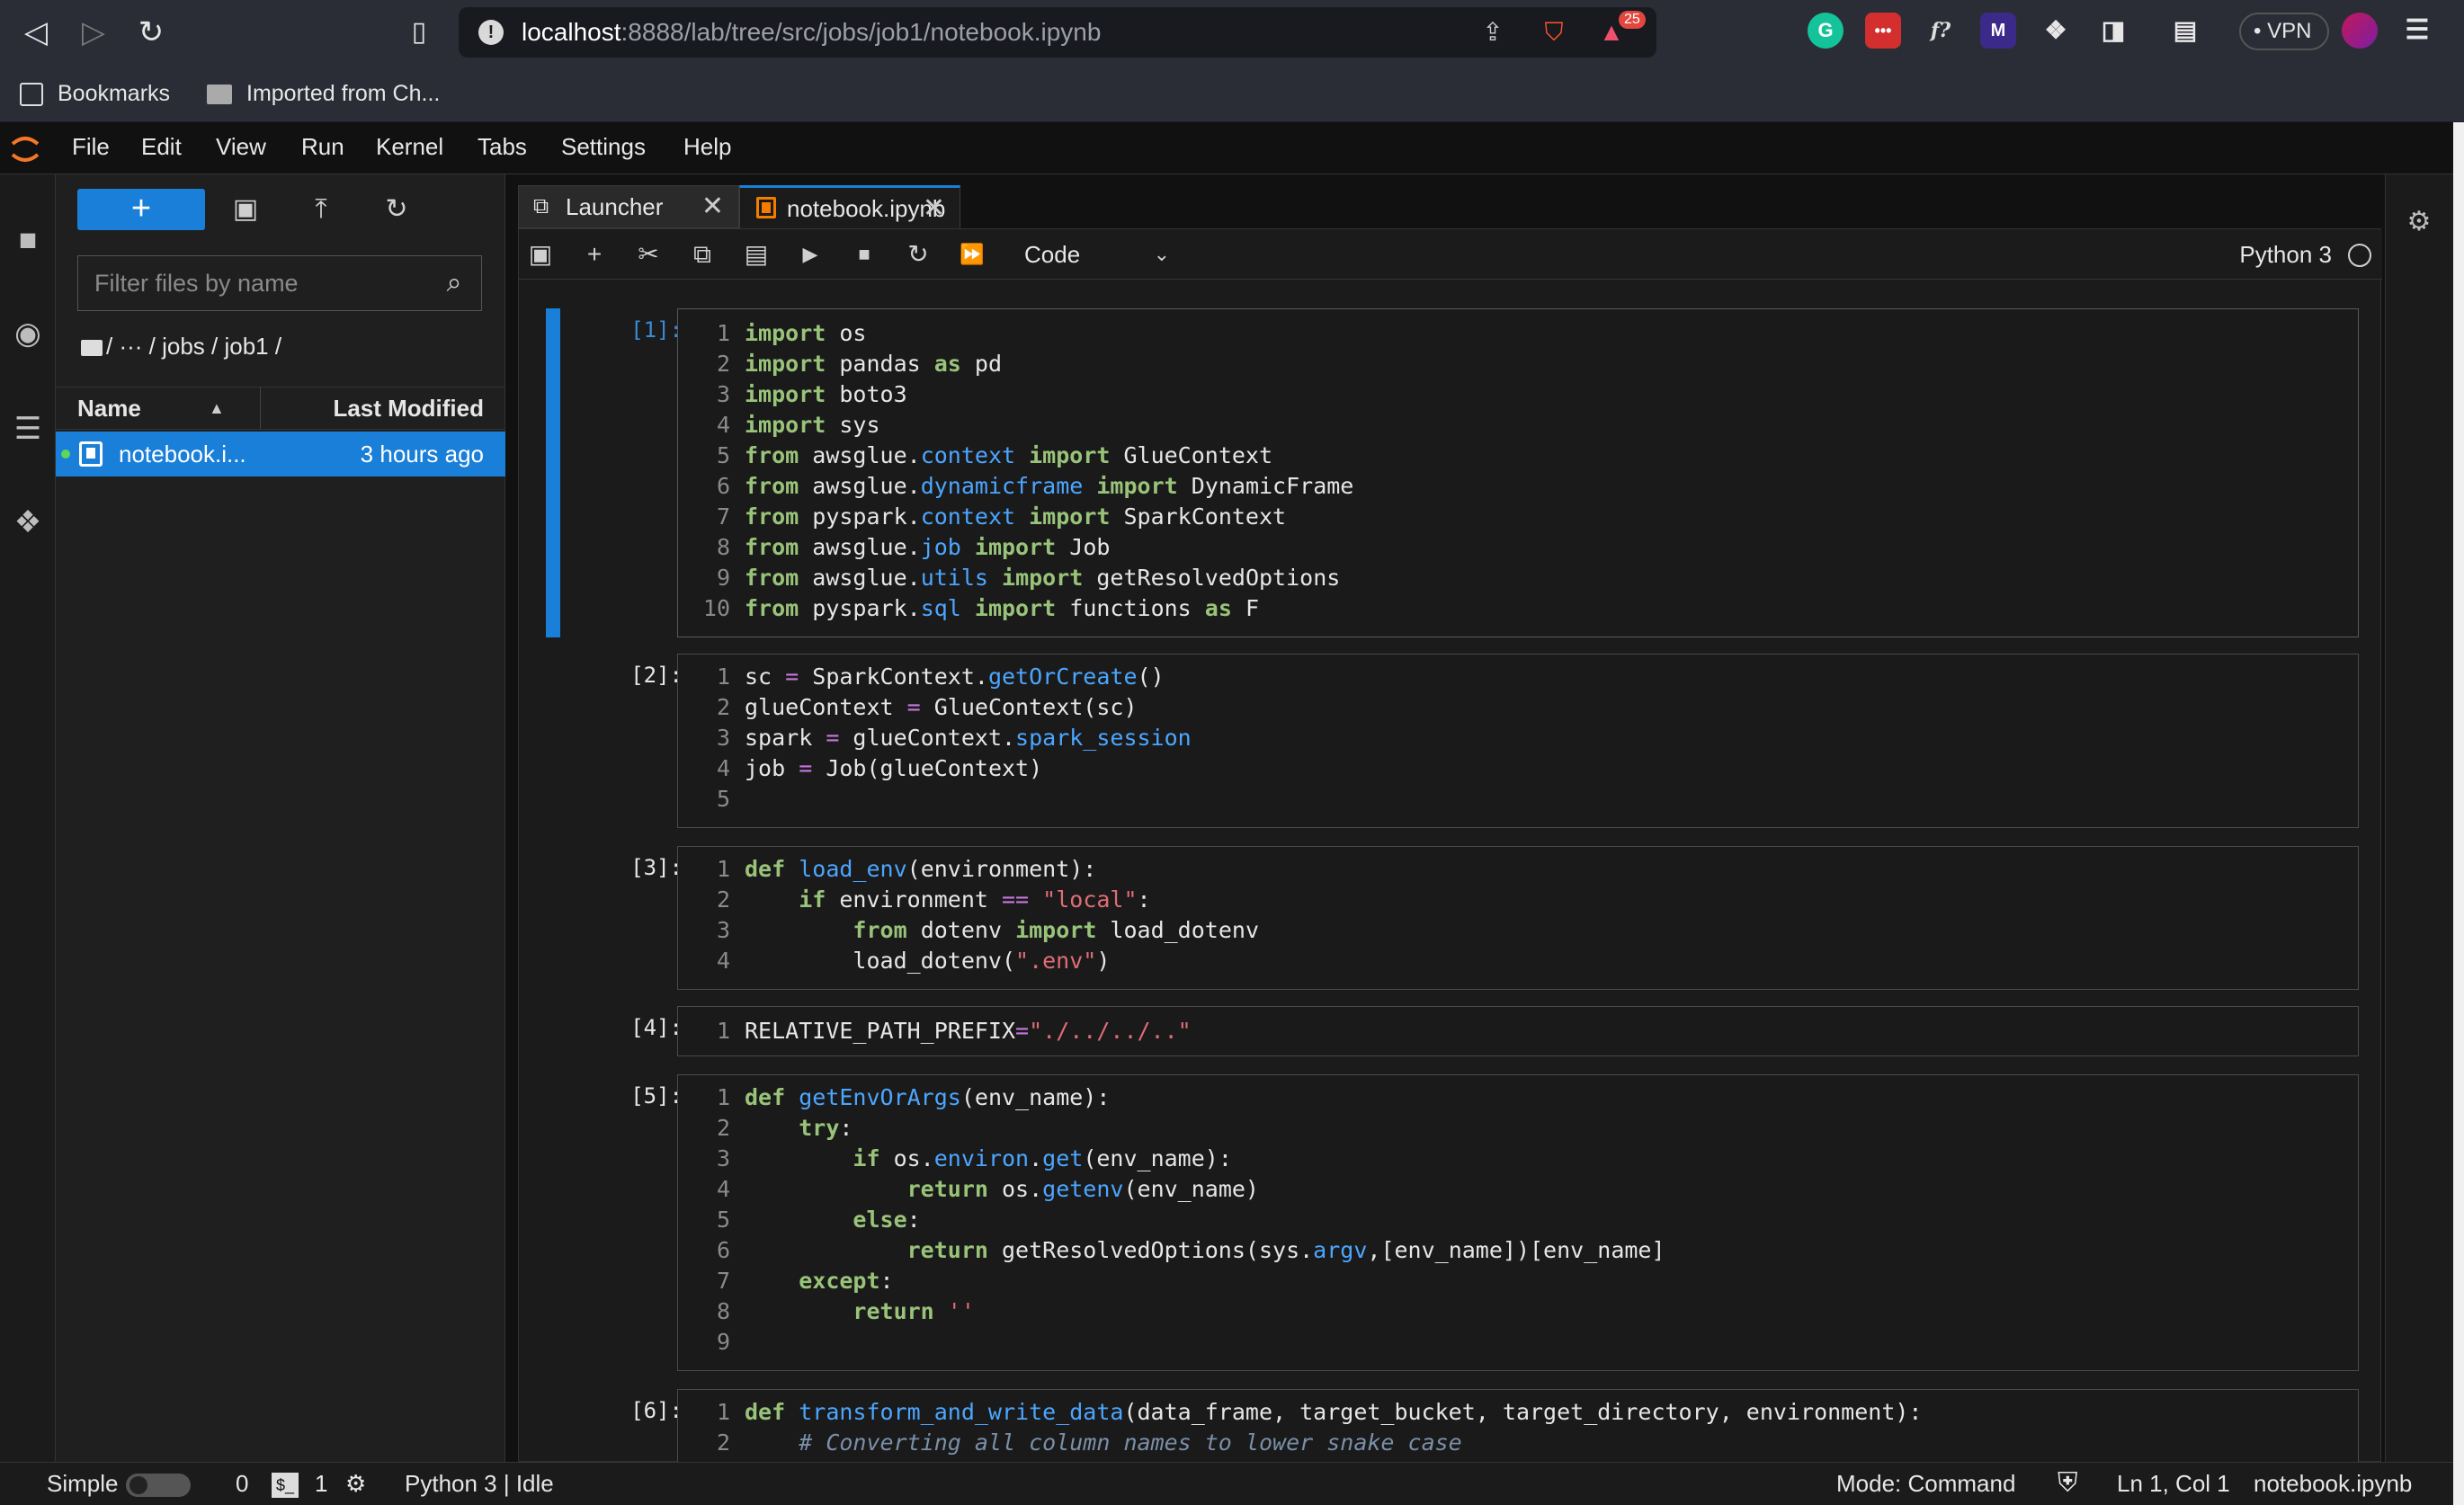 This screenshot has height=1505, width=2464. Describe the element at coordinates (656, 868) in the screenshot. I see `cell-prompt: [3]:` at that location.